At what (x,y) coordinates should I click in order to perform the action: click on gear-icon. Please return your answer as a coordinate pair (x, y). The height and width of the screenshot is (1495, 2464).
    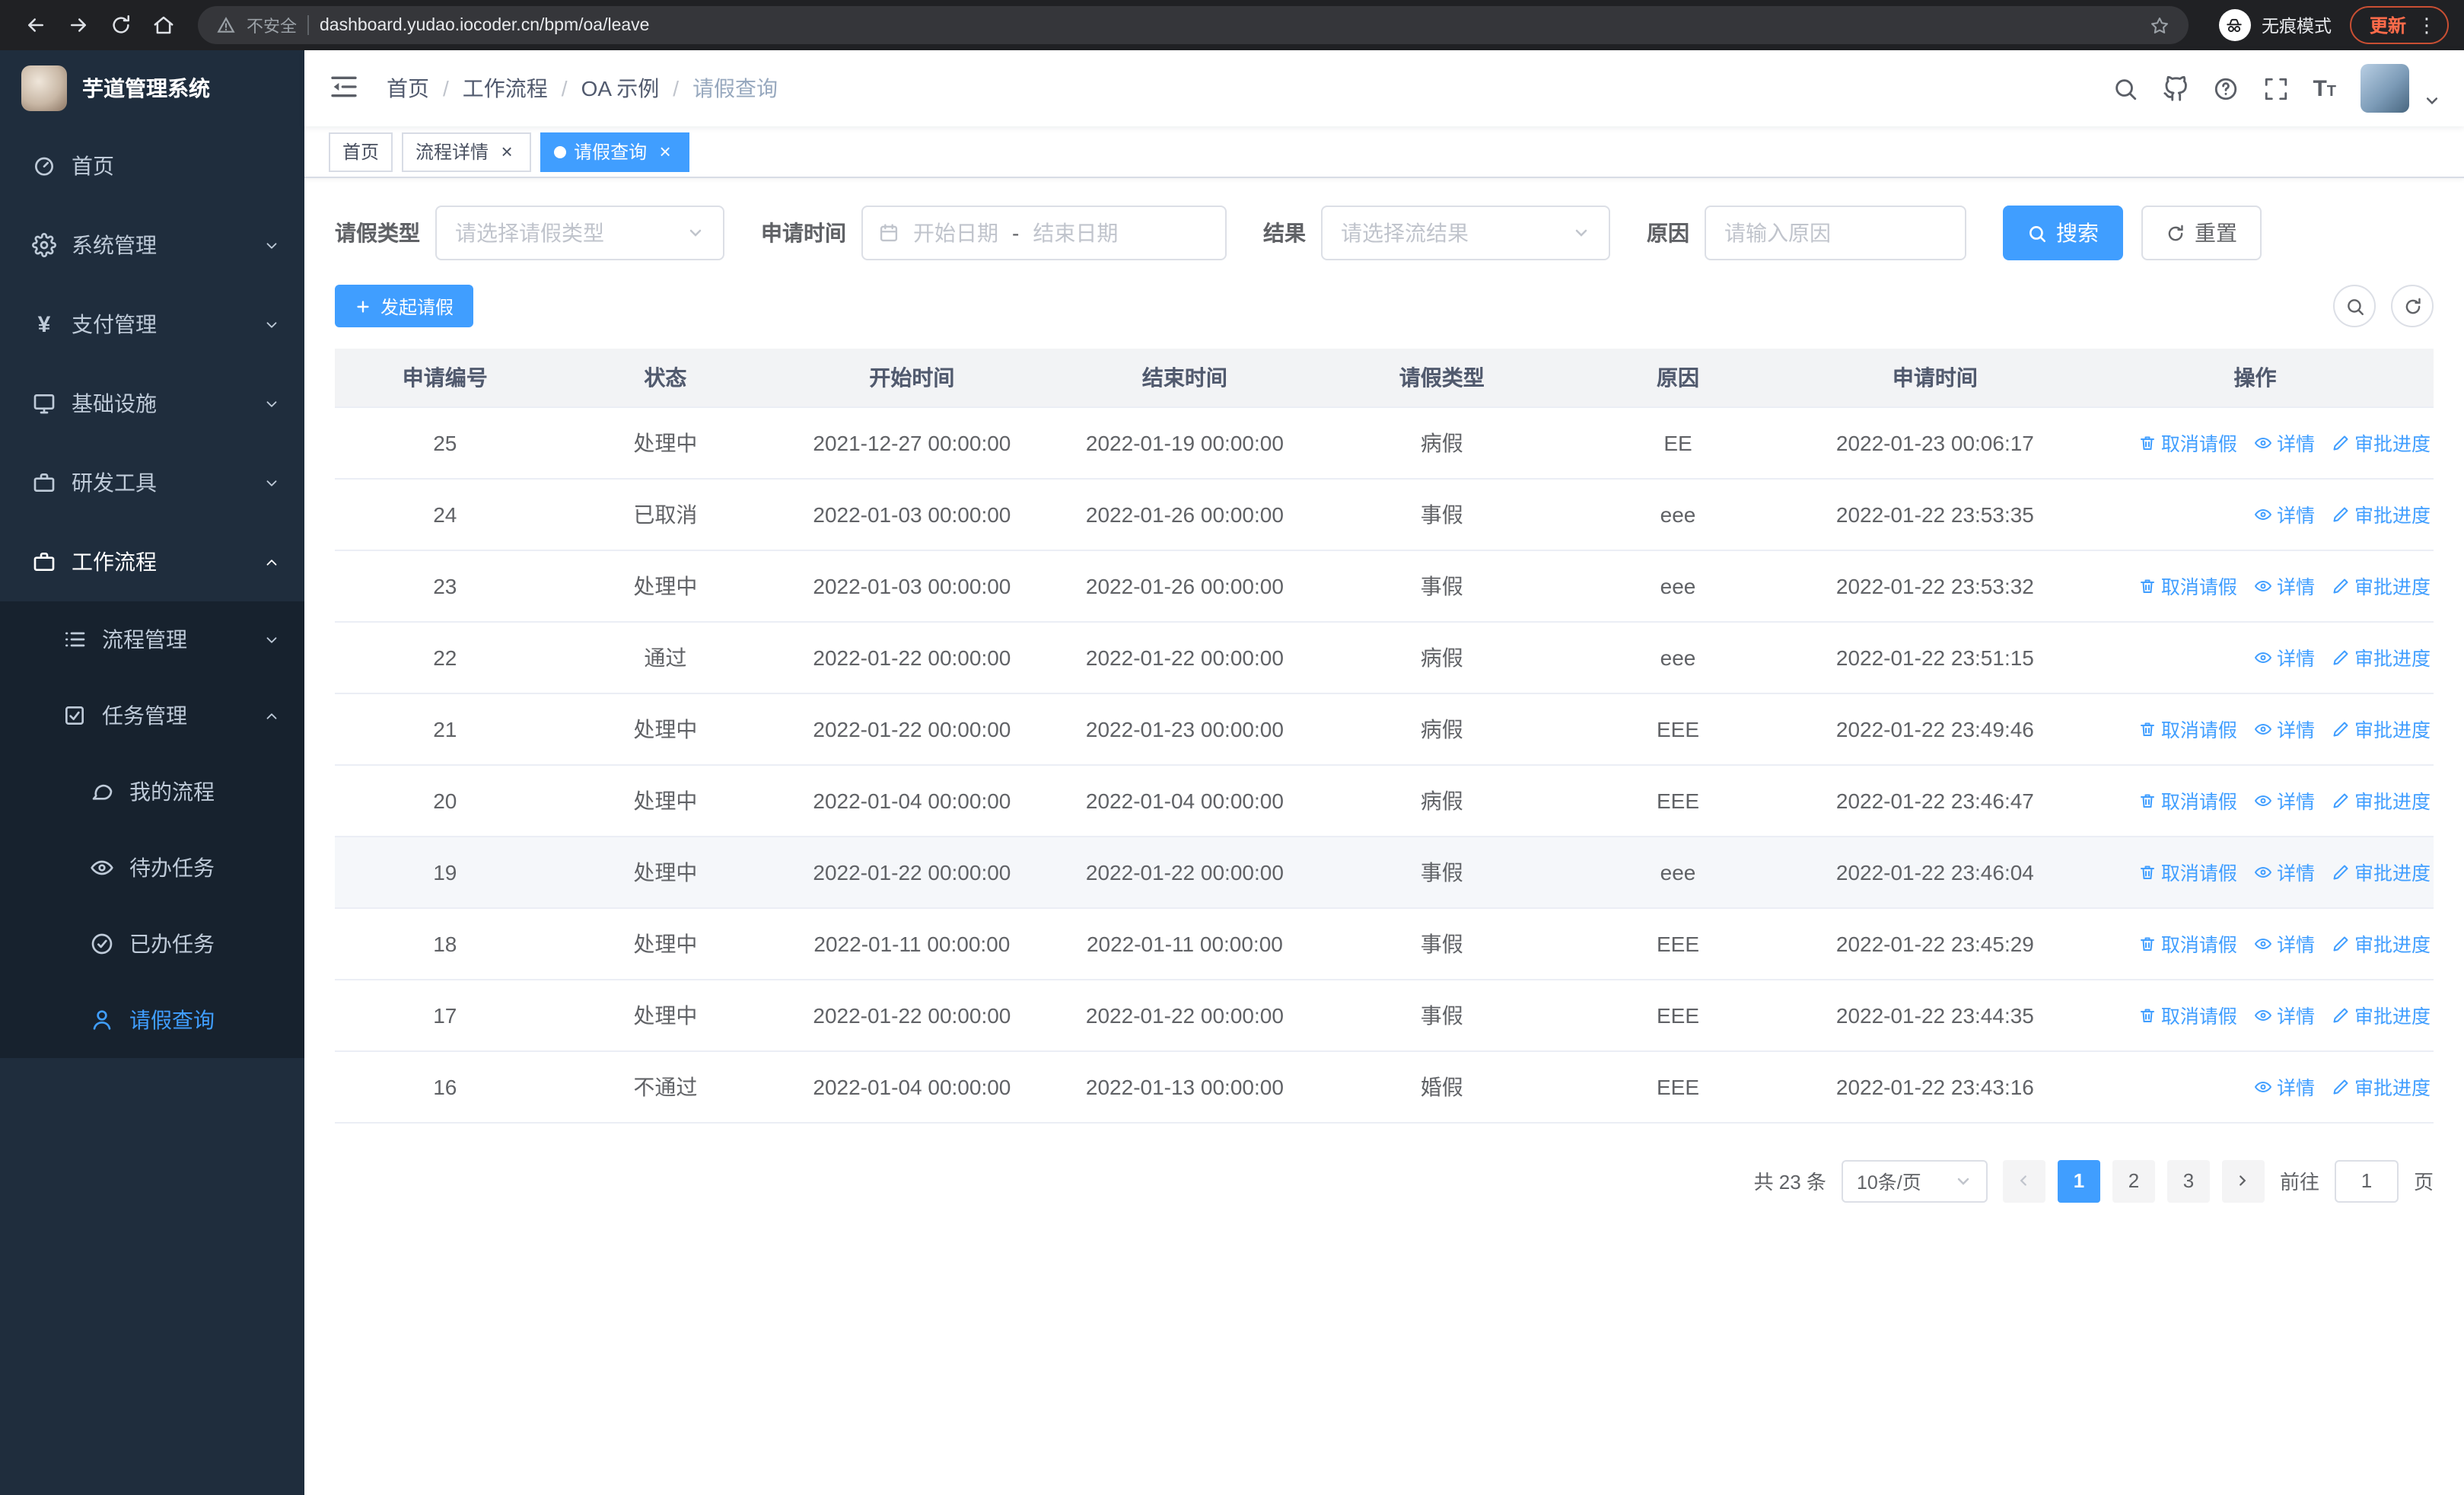
    Looking at the image, I should click on (44, 245).